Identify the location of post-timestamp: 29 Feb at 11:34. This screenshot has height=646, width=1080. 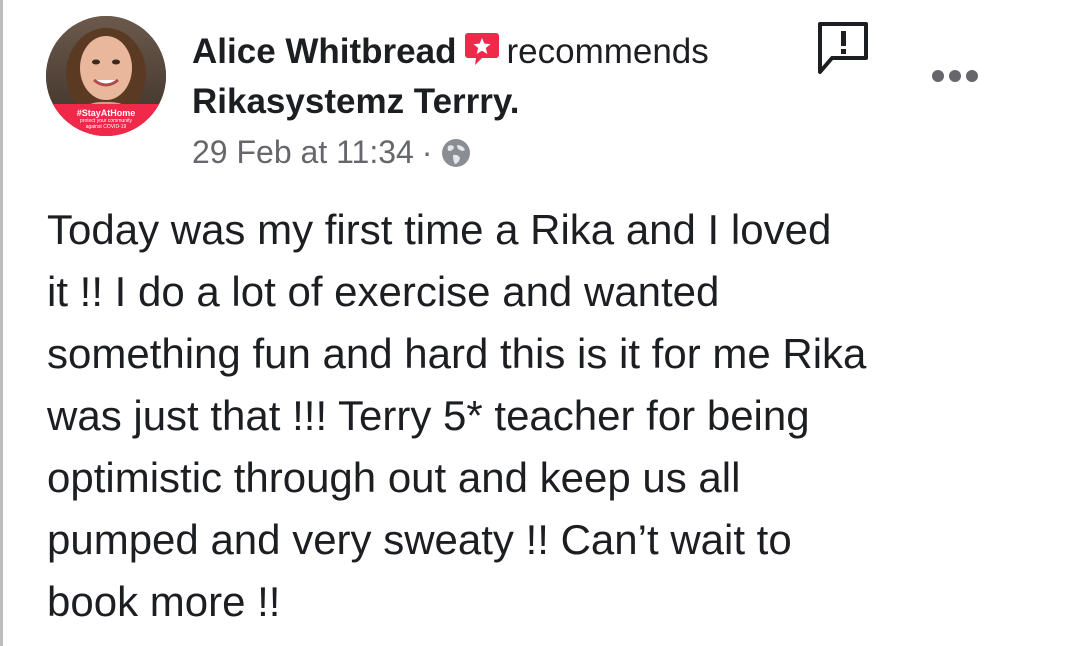
(303, 152).